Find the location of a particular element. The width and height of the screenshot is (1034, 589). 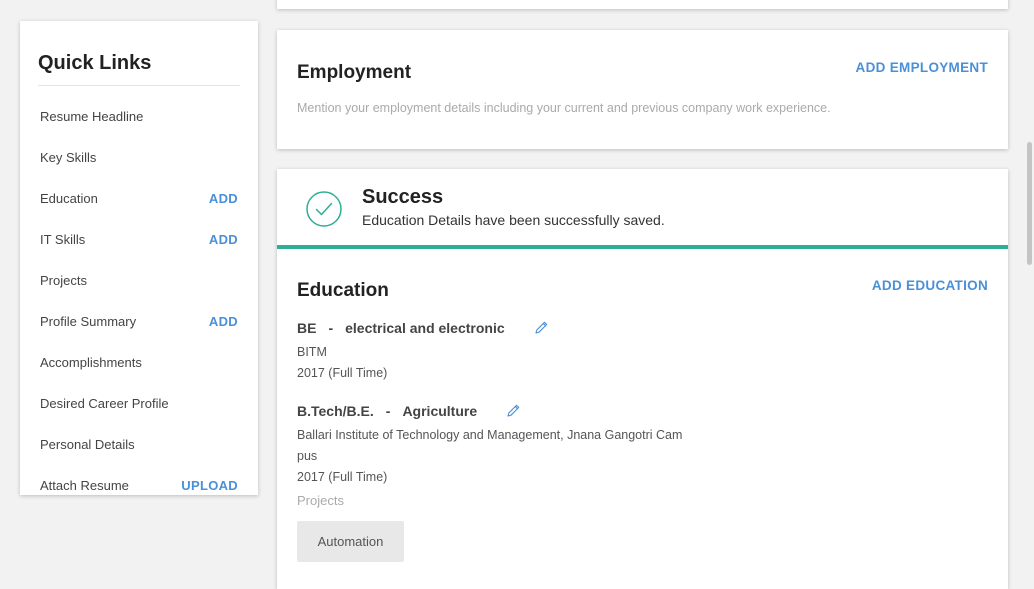

success-check-icon is located at coordinates (324, 209).